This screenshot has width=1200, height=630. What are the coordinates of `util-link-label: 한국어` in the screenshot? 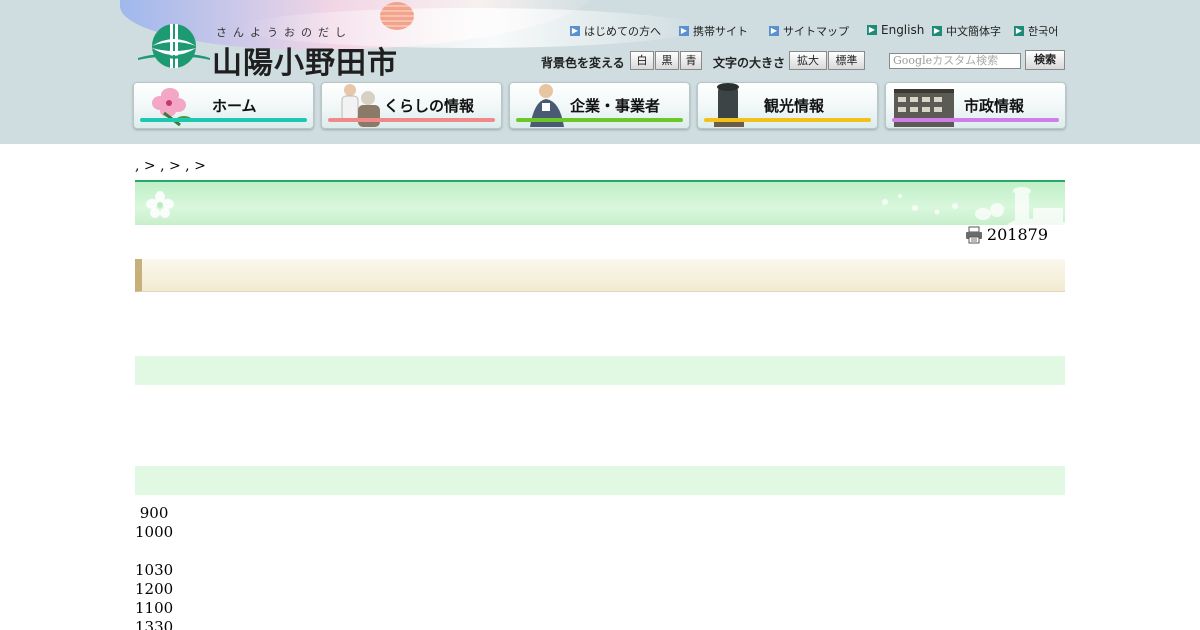 It's located at (1043, 31).